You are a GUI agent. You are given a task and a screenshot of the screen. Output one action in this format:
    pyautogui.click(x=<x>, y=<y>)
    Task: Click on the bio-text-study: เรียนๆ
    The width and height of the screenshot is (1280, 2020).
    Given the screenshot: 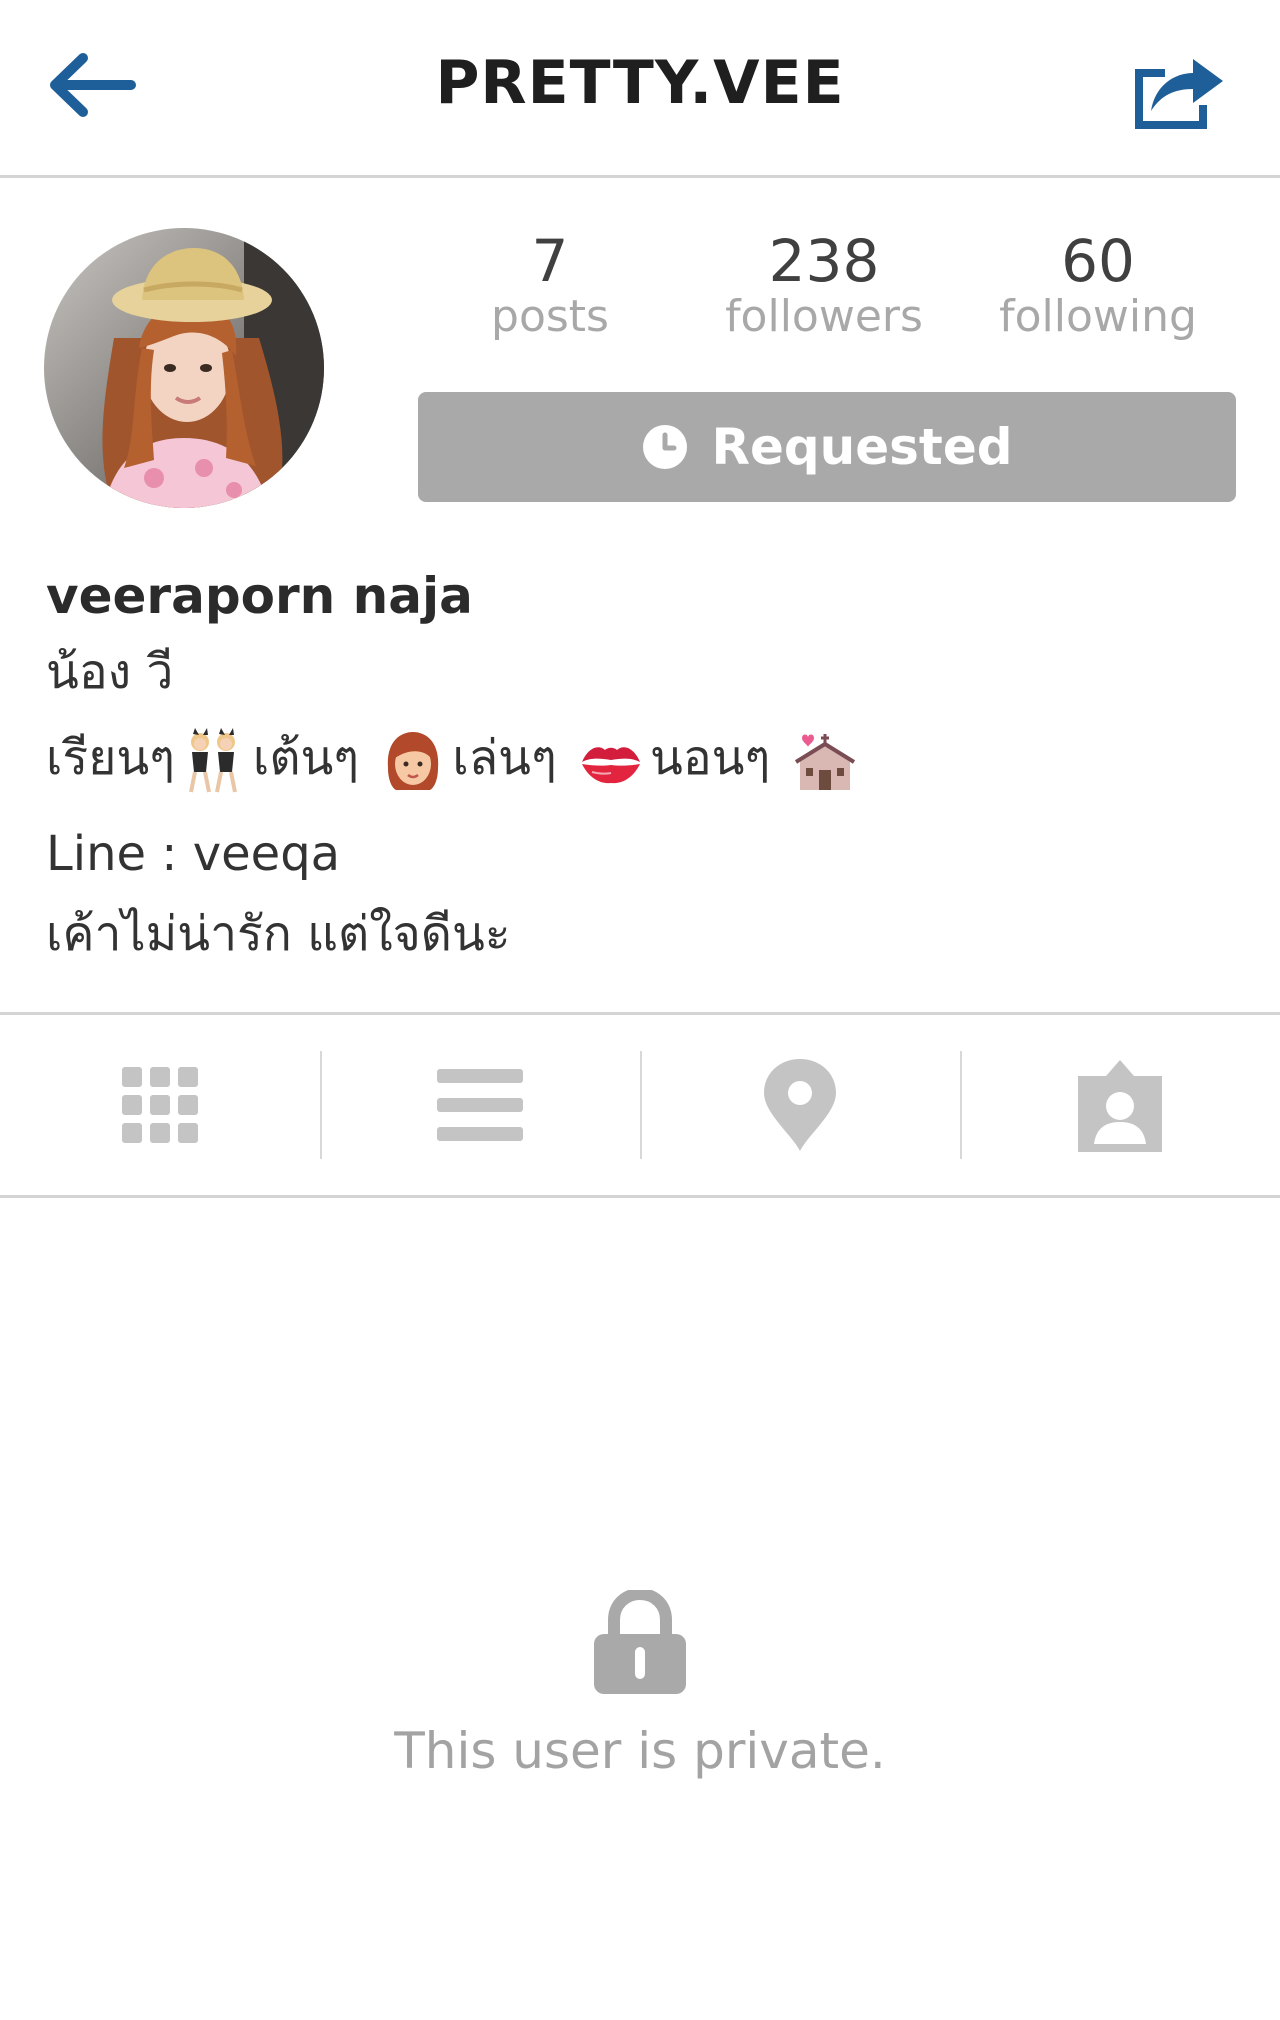 What is the action you would take?
    pyautogui.click(x=110, y=758)
    